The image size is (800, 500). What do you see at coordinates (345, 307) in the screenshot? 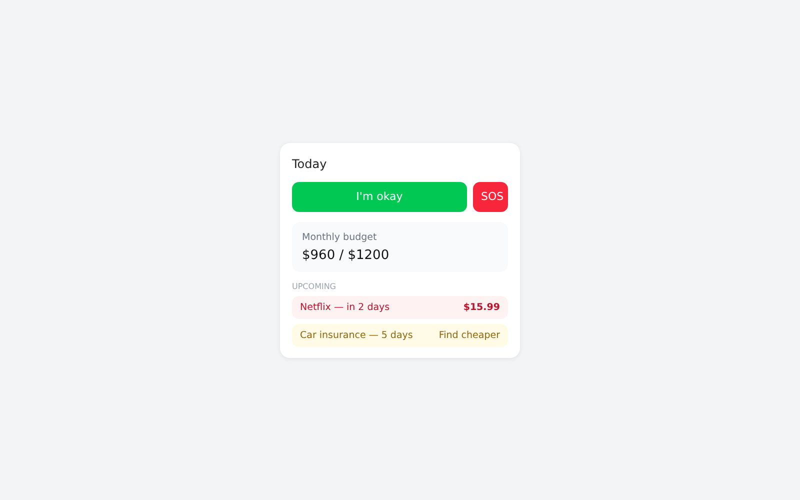
I see `item-text: Netflix — in 2 days` at bounding box center [345, 307].